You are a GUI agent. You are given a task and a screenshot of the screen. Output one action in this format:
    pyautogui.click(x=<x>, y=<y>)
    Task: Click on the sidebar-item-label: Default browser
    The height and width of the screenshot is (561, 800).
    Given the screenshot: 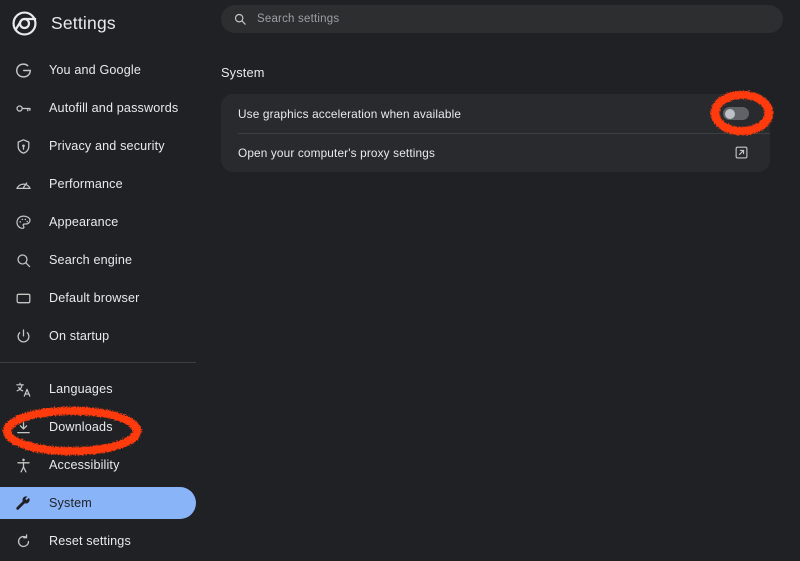 What is the action you would take?
    pyautogui.click(x=94, y=298)
    